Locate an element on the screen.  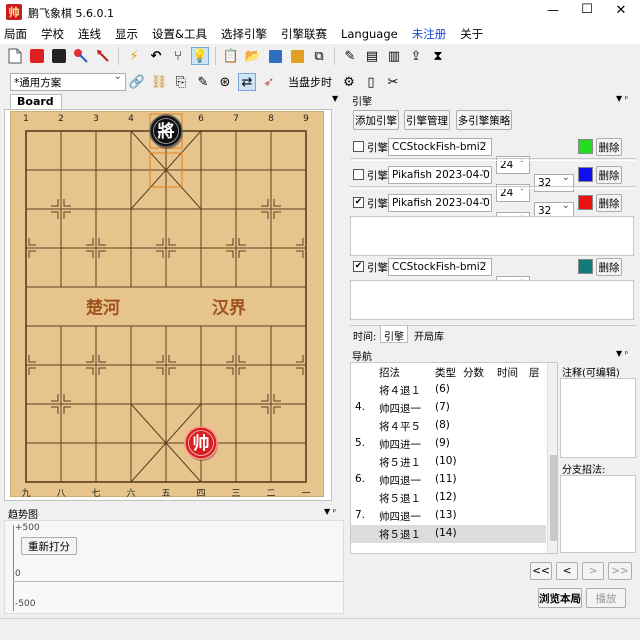
reset-score-button: 重新打分 is located at coordinates (49, 546).